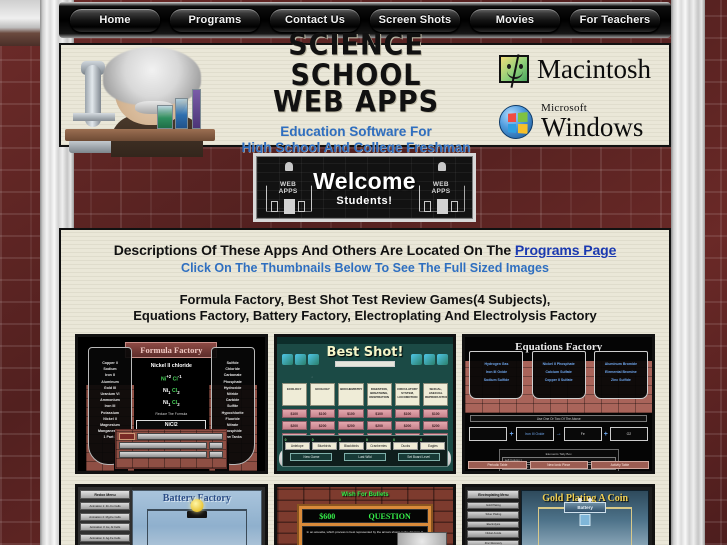 The image size is (727, 545). Describe the element at coordinates (436, 394) in the screenshot. I see `best-shot-category-5: SEXUAL, ASEXUAL REPRODUCTION` at that location.